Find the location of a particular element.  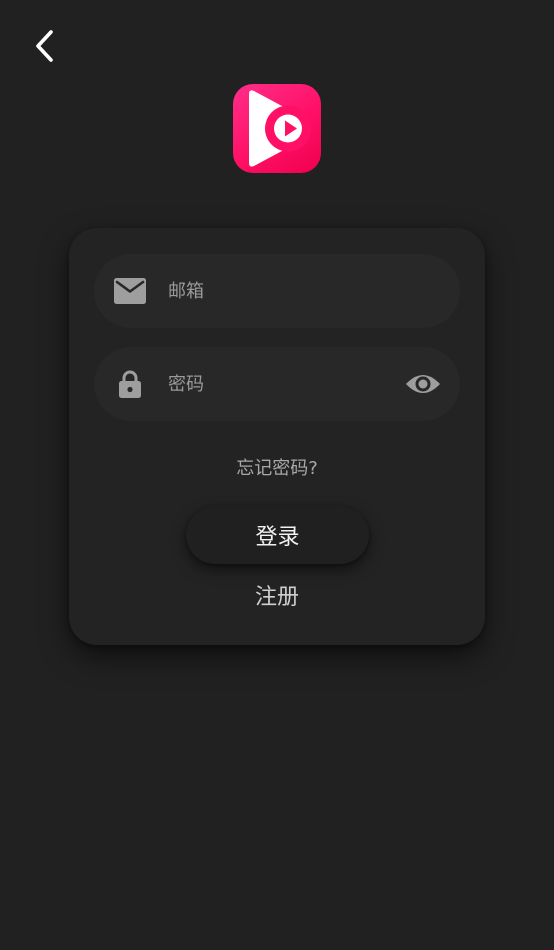

chevron-left-icon is located at coordinates (44, 46).